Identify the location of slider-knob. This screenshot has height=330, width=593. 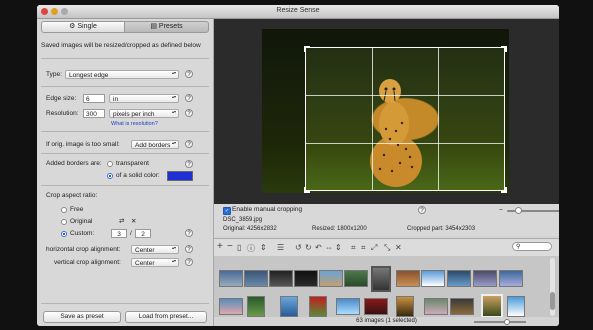
(507, 322).